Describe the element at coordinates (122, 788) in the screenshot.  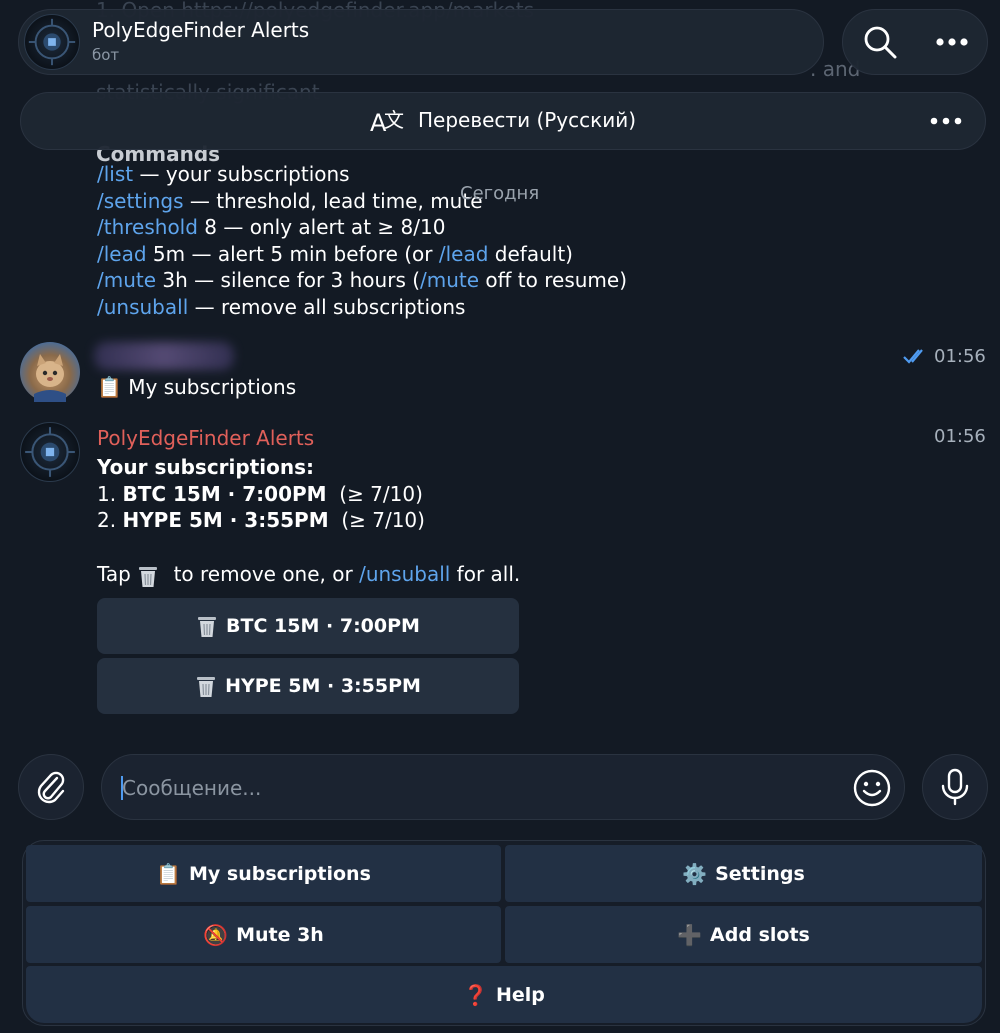
I see `text-caret` at that location.